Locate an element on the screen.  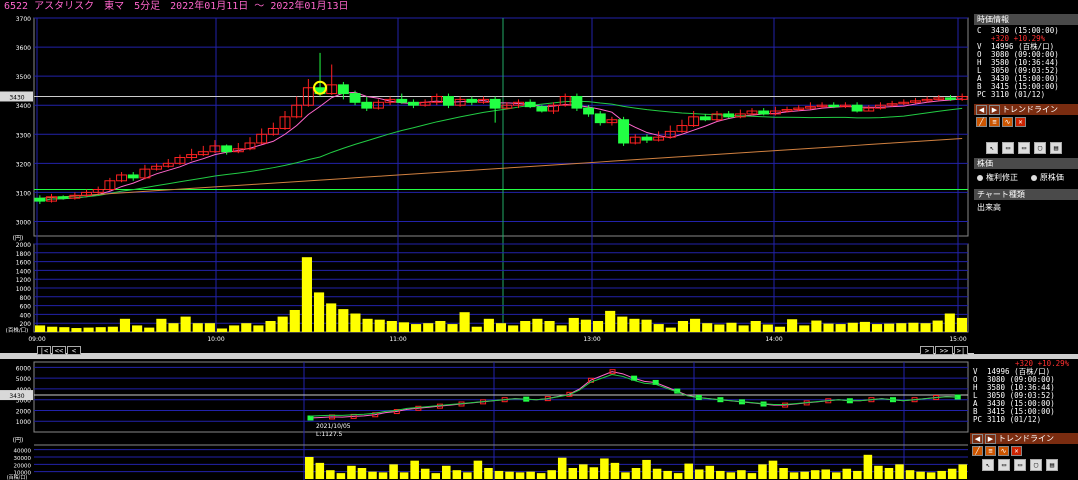
curve-draw-icon: ∿ is located at coordinates (1007, 122).